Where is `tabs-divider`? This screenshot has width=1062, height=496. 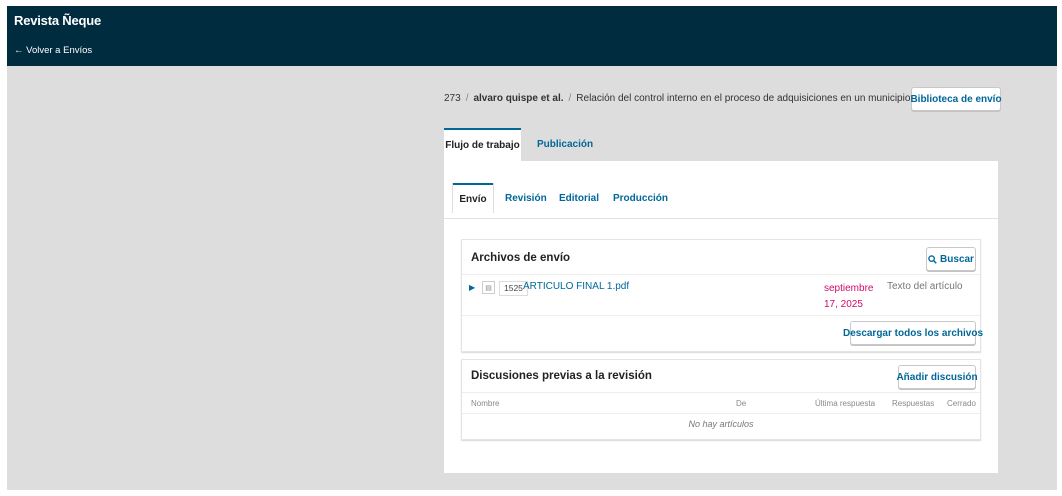
tabs-divider is located at coordinates (721, 218).